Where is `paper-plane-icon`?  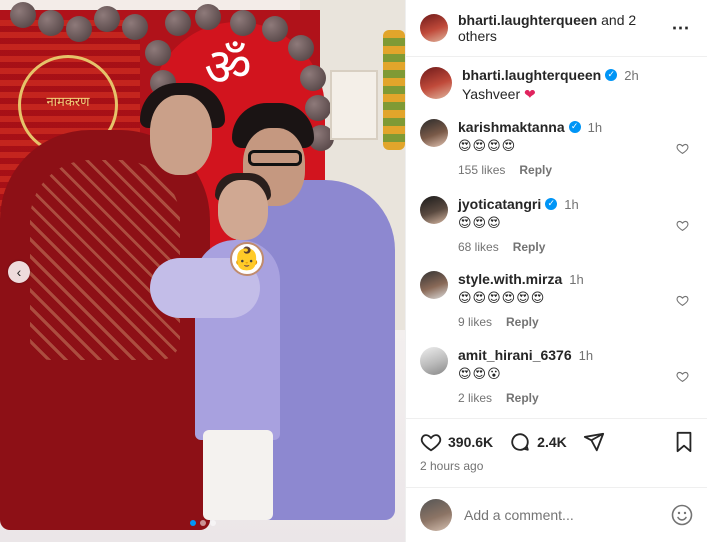 paper-plane-icon is located at coordinates (593, 442).